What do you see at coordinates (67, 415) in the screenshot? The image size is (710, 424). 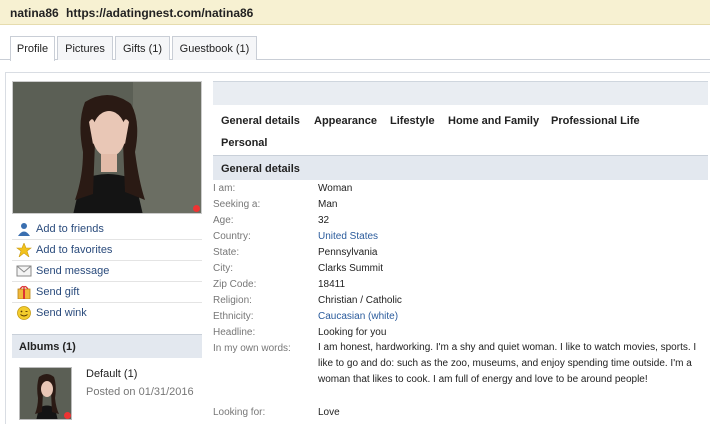 I see `album-heart-icon` at bounding box center [67, 415].